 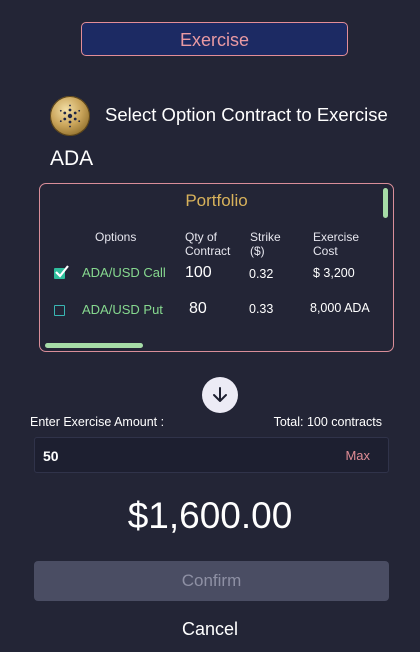 I want to click on confirm-button: Confirm, so click(x=211, y=581).